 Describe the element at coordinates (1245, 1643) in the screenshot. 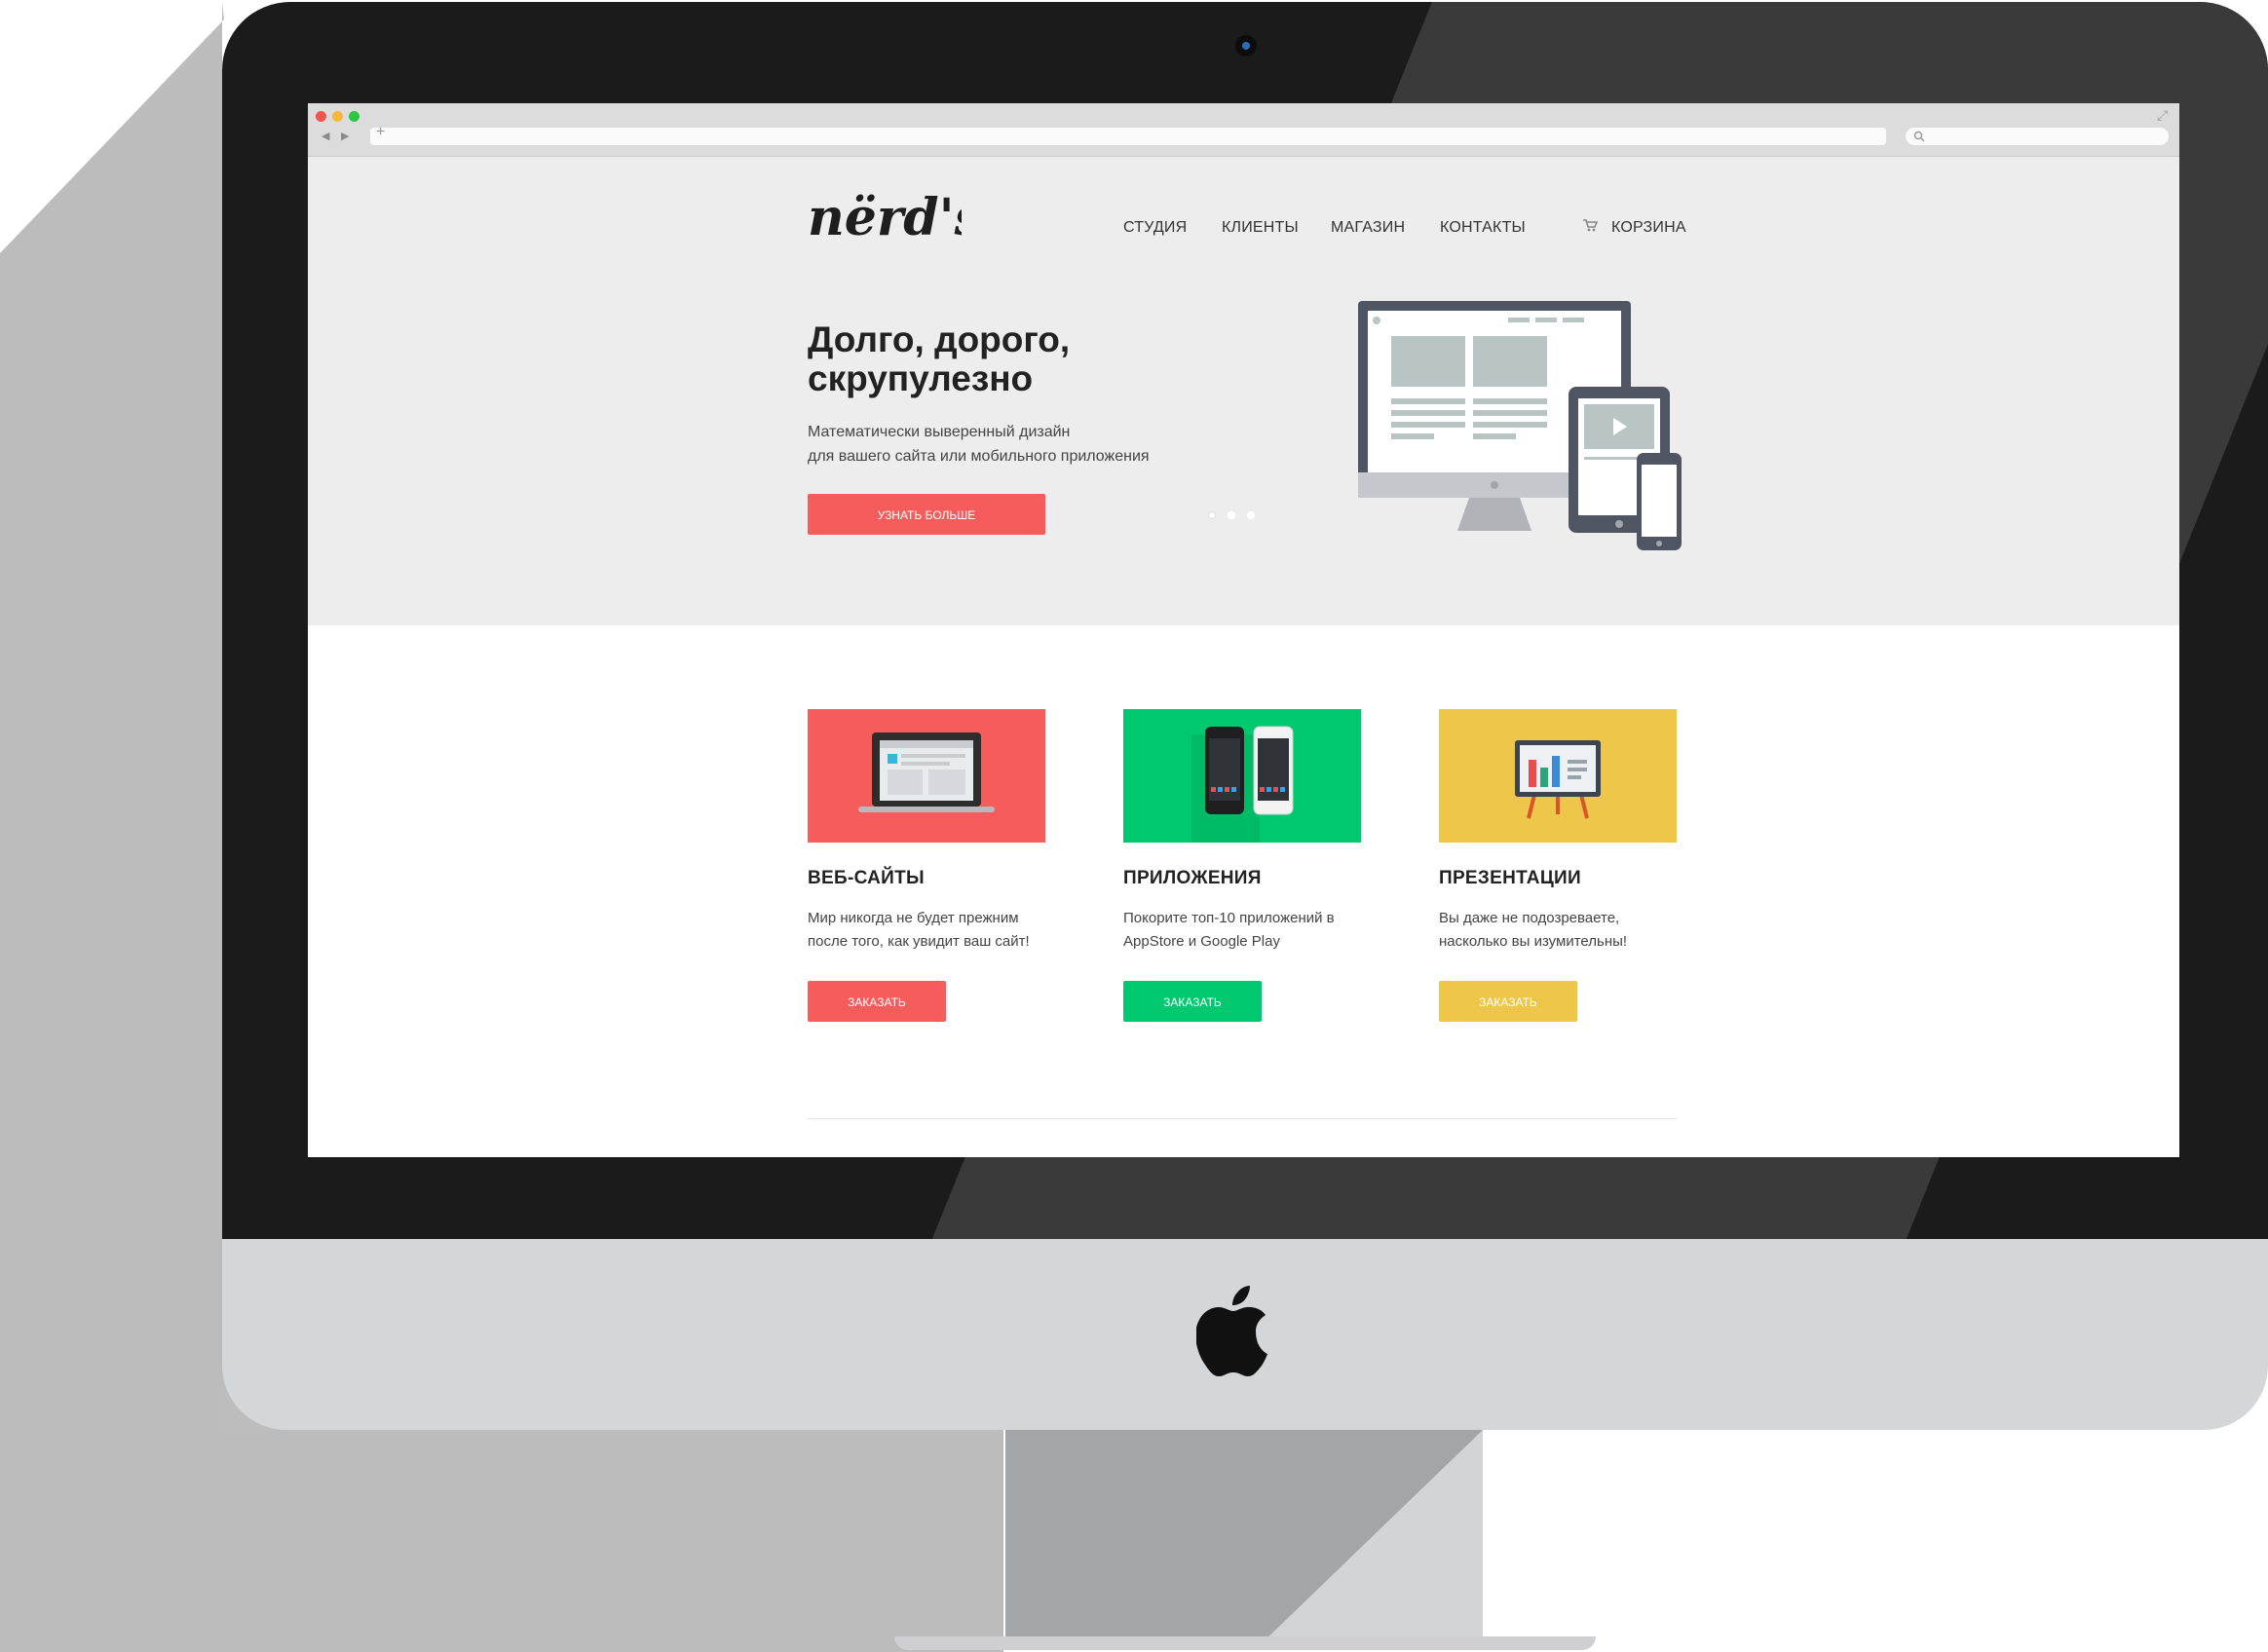

I see `stand-foot` at that location.